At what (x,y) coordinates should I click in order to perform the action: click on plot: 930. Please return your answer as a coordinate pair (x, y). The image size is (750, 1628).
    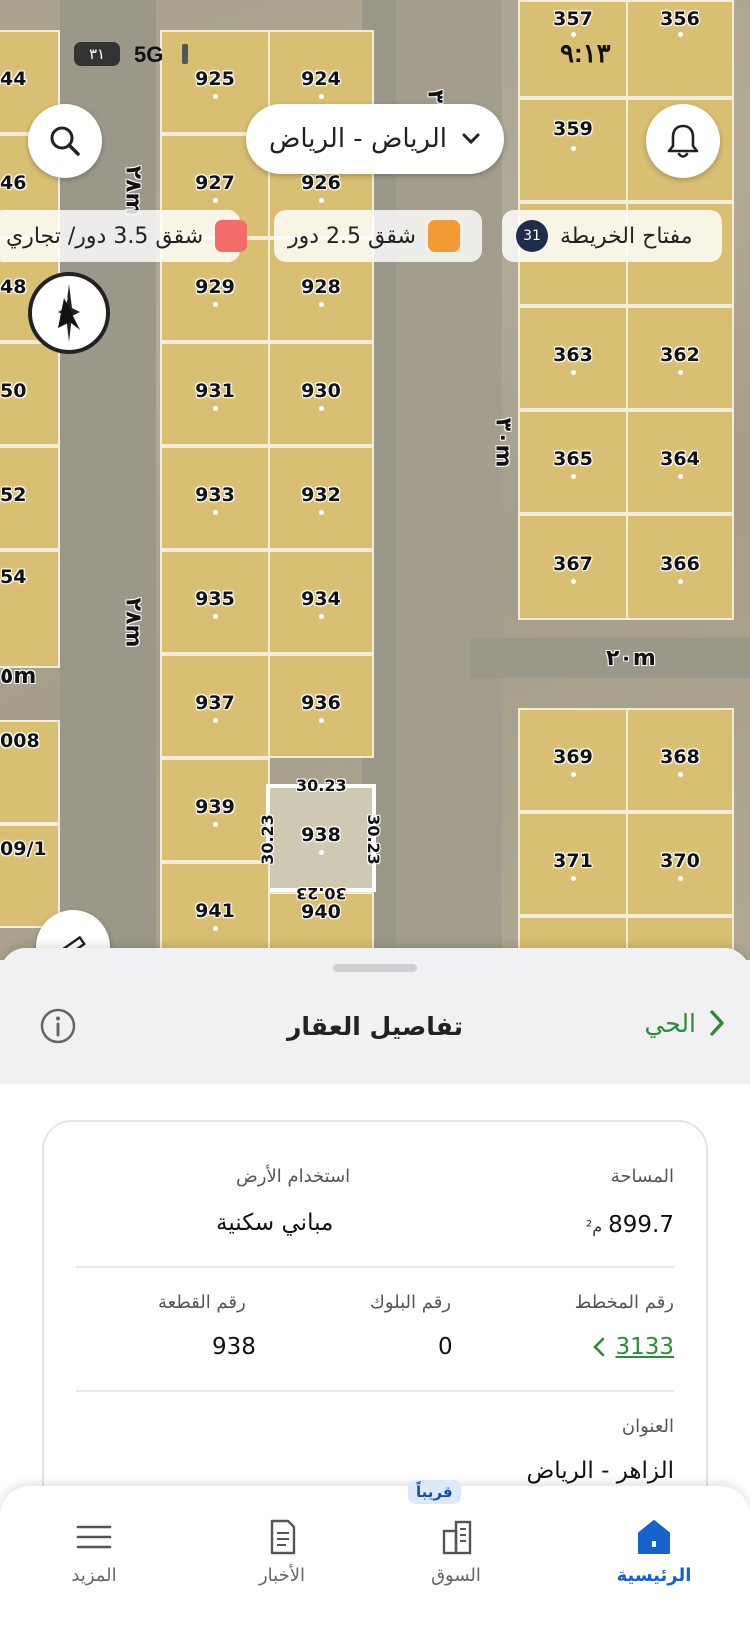
    Looking at the image, I should click on (321, 394).